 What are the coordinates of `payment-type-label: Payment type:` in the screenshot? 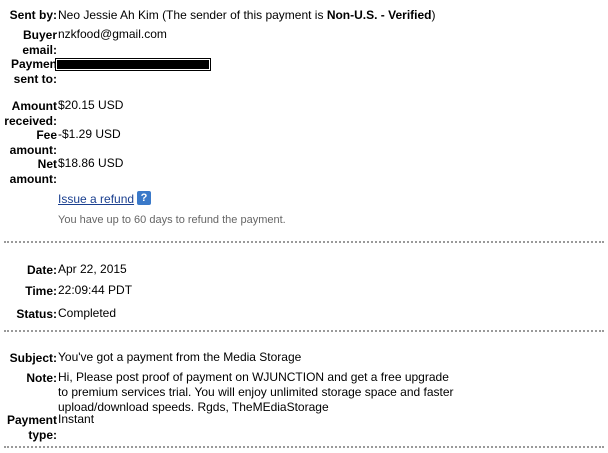 It's located at (31, 427).